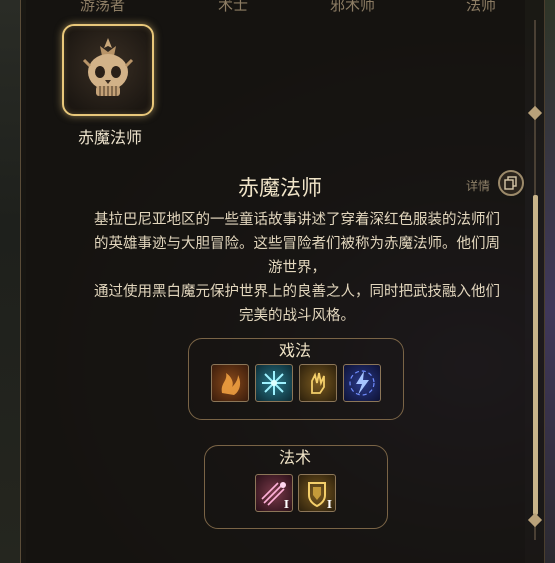  Describe the element at coordinates (297, 220) in the screenshot. I see `description-line: 基拉巴尼亚地区的一些童话故事讲述了穿着深红色服装的法师们` at that location.